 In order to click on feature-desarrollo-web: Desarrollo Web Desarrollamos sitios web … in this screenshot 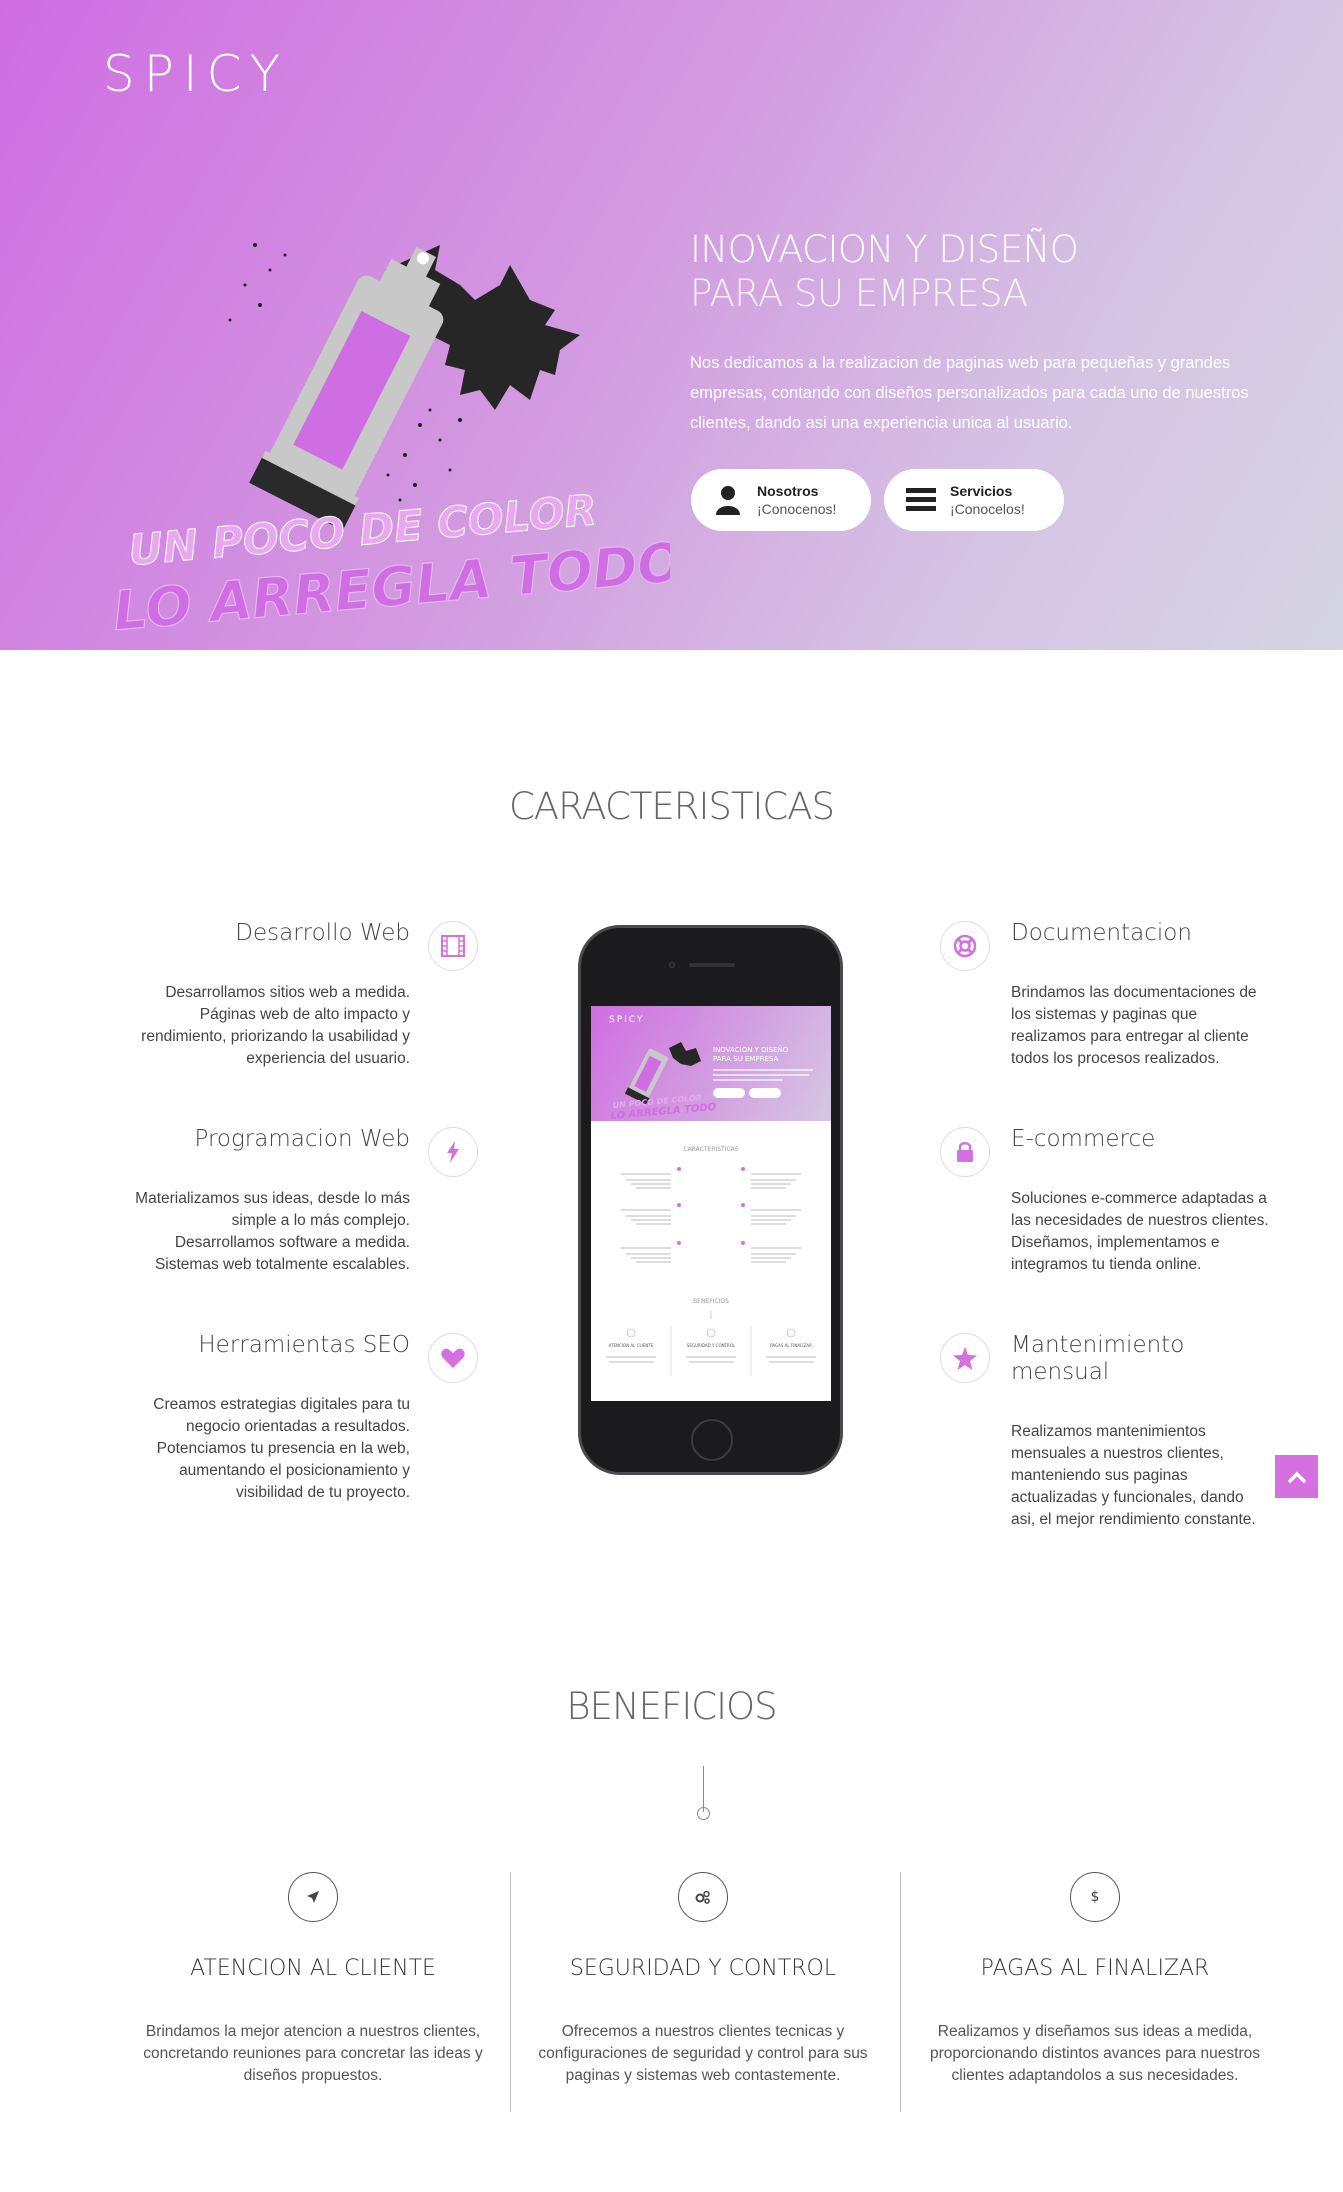, I will do `click(270, 995)`.